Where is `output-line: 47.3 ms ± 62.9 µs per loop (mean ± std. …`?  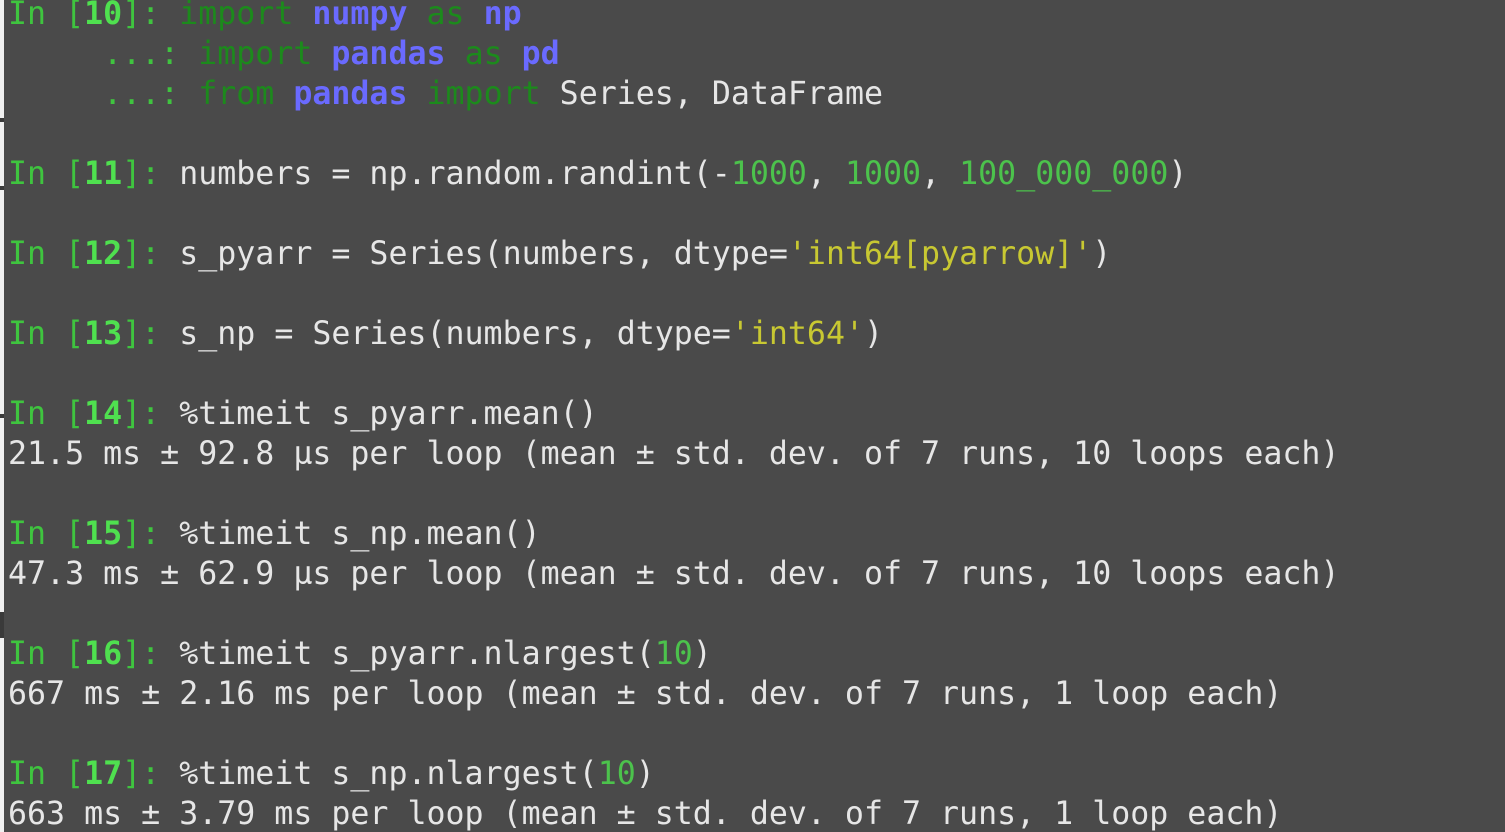 output-line: 47.3 ms ± 62.9 µs per loop (mean ± std. … is located at coordinates (674, 574).